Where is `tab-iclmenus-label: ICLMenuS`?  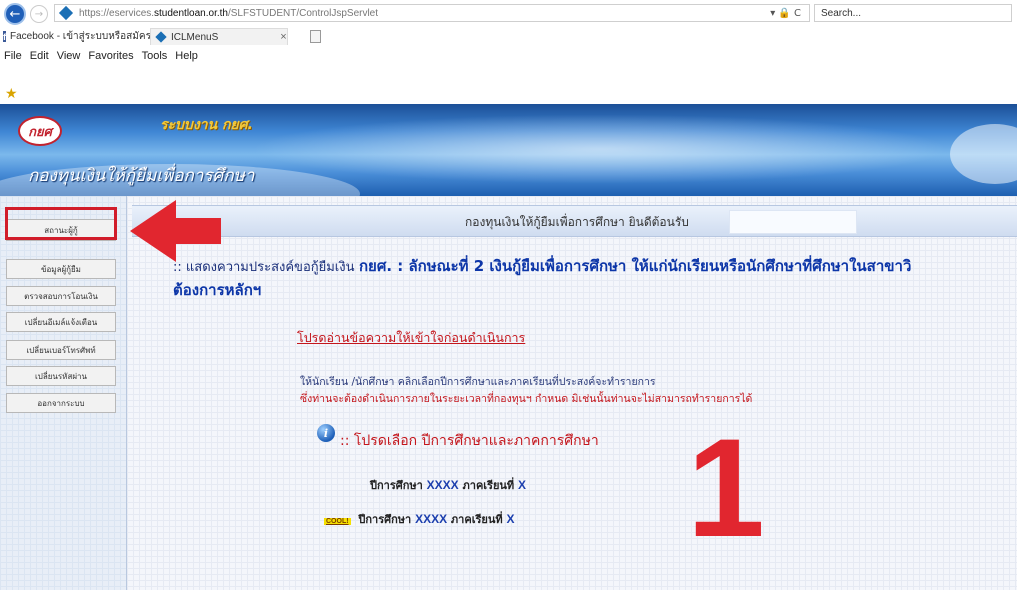 tab-iclmenus-label: ICLMenuS is located at coordinates (195, 37).